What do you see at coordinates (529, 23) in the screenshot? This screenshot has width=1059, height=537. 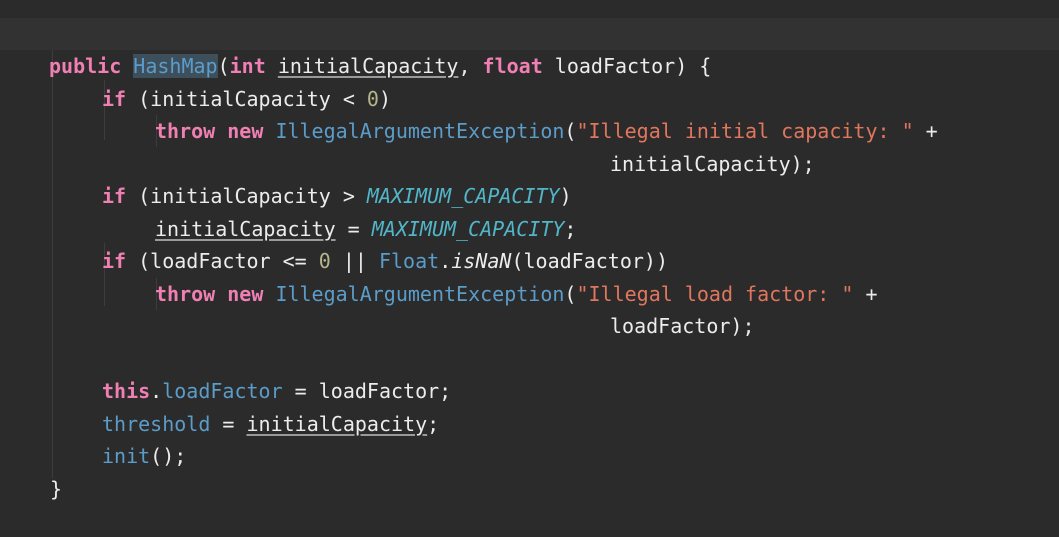 I see `code-line: */` at bounding box center [529, 23].